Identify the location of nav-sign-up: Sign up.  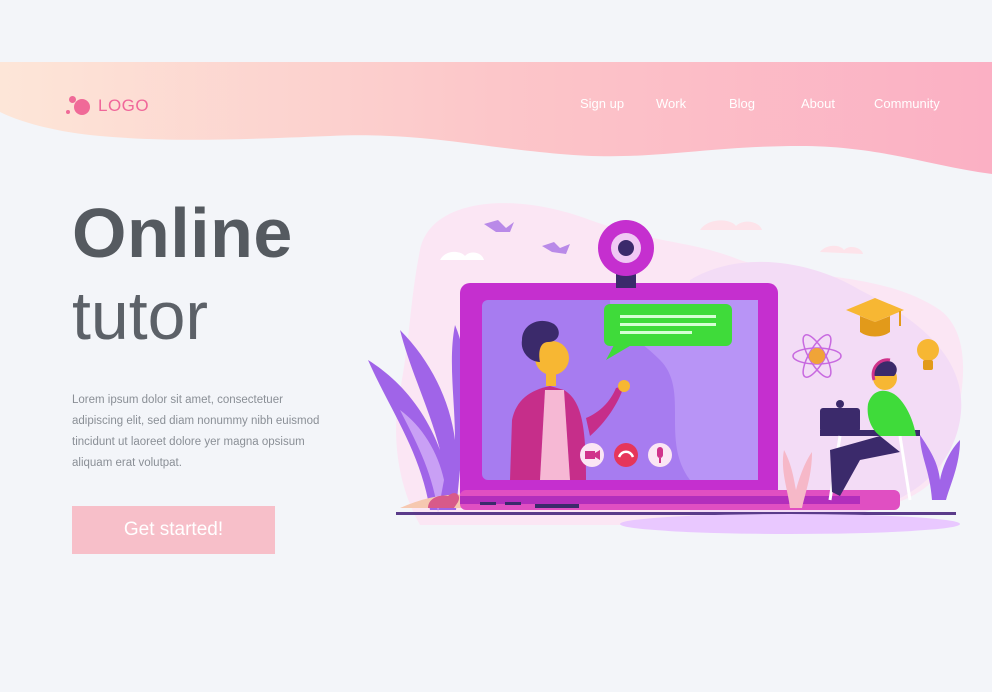
(602, 103).